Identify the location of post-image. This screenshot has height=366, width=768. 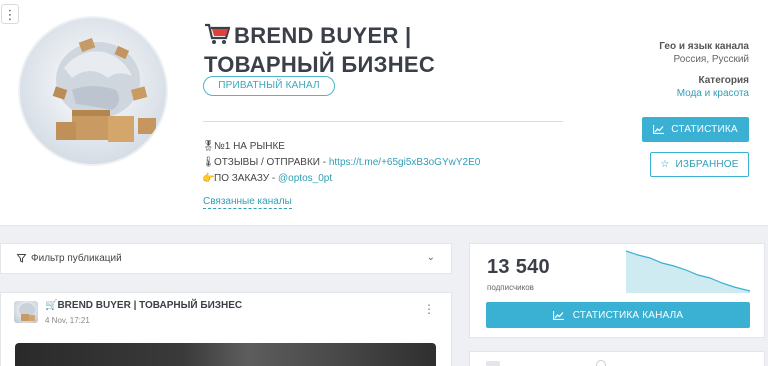
(225, 354).